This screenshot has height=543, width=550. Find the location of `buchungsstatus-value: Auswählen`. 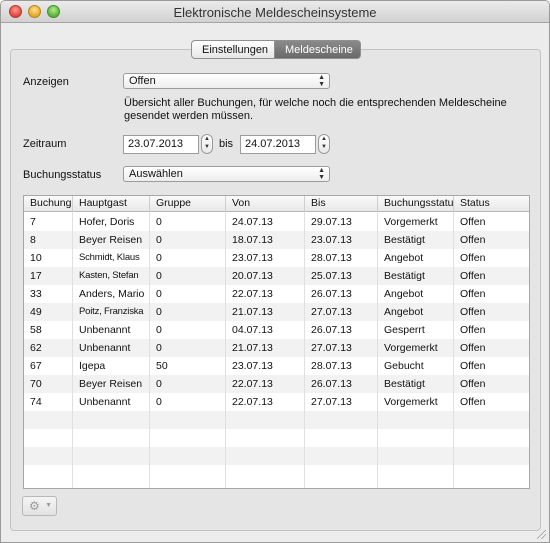

buchungsstatus-value: Auswählen is located at coordinates (156, 174).